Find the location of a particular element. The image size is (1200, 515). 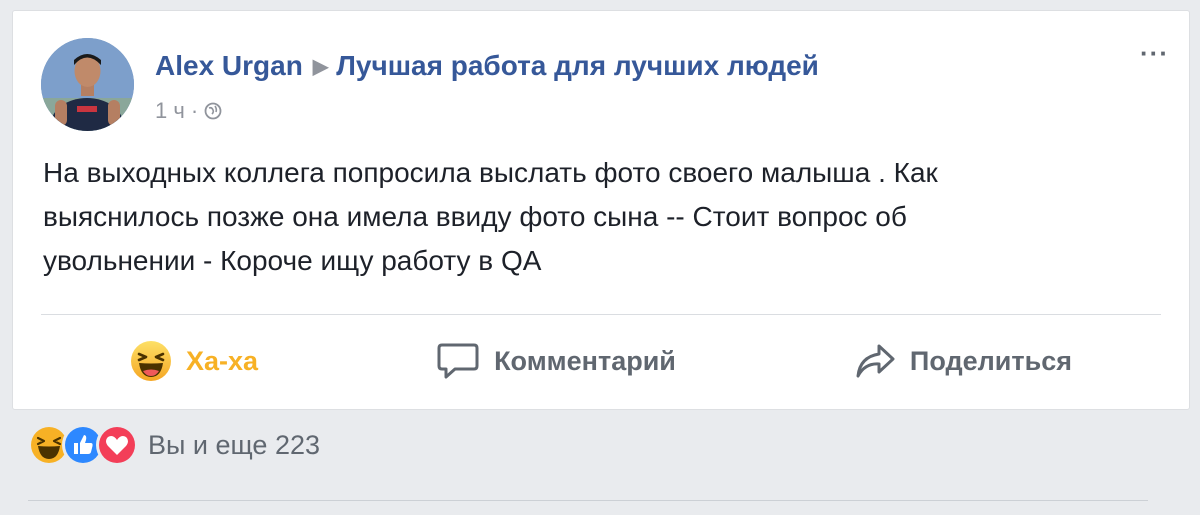

comment-button: Комментарий is located at coordinates (556, 361).